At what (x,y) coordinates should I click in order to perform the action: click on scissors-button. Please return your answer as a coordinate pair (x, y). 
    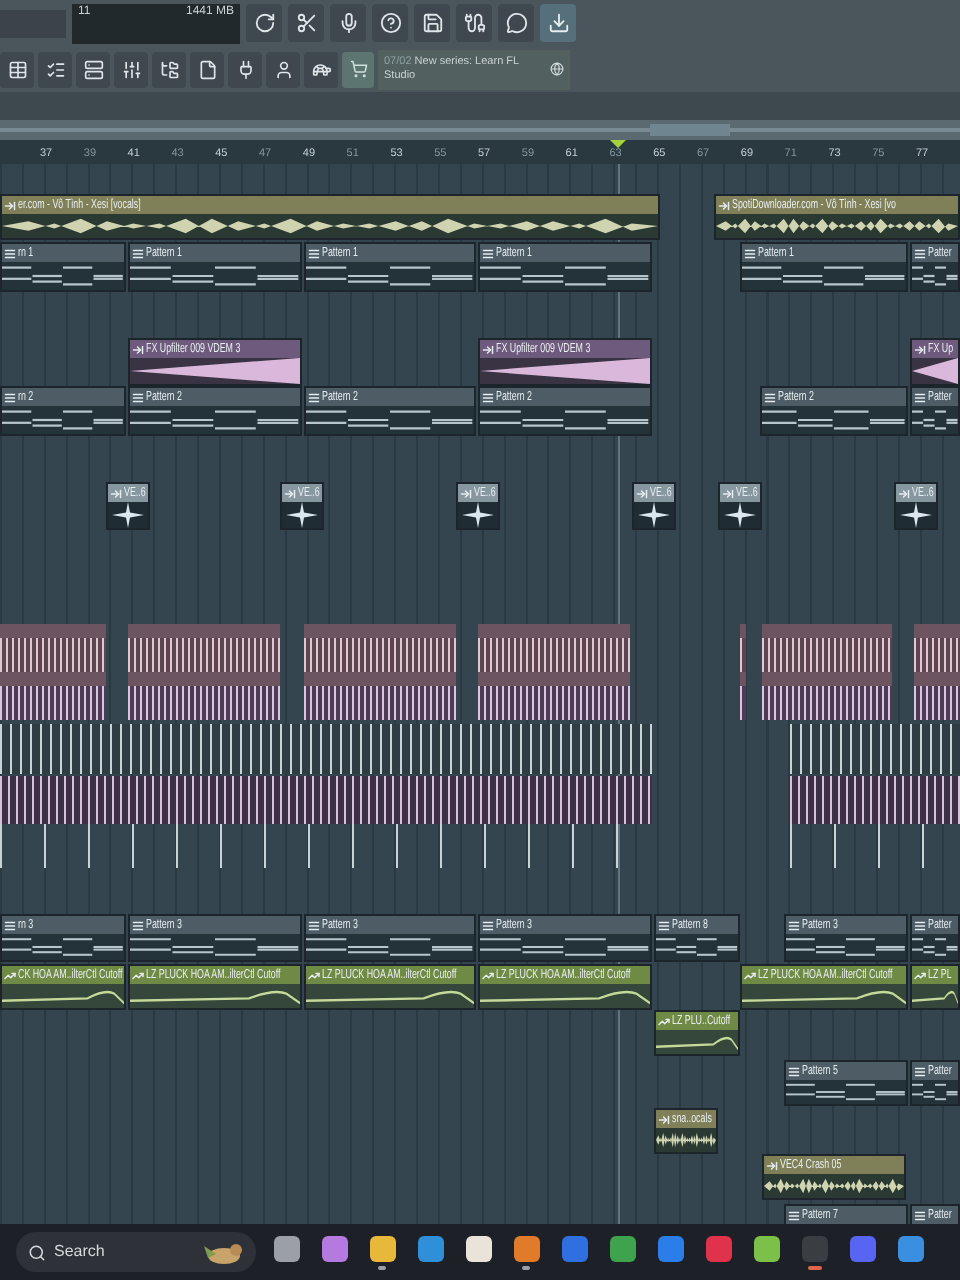
    Looking at the image, I should click on (306, 23).